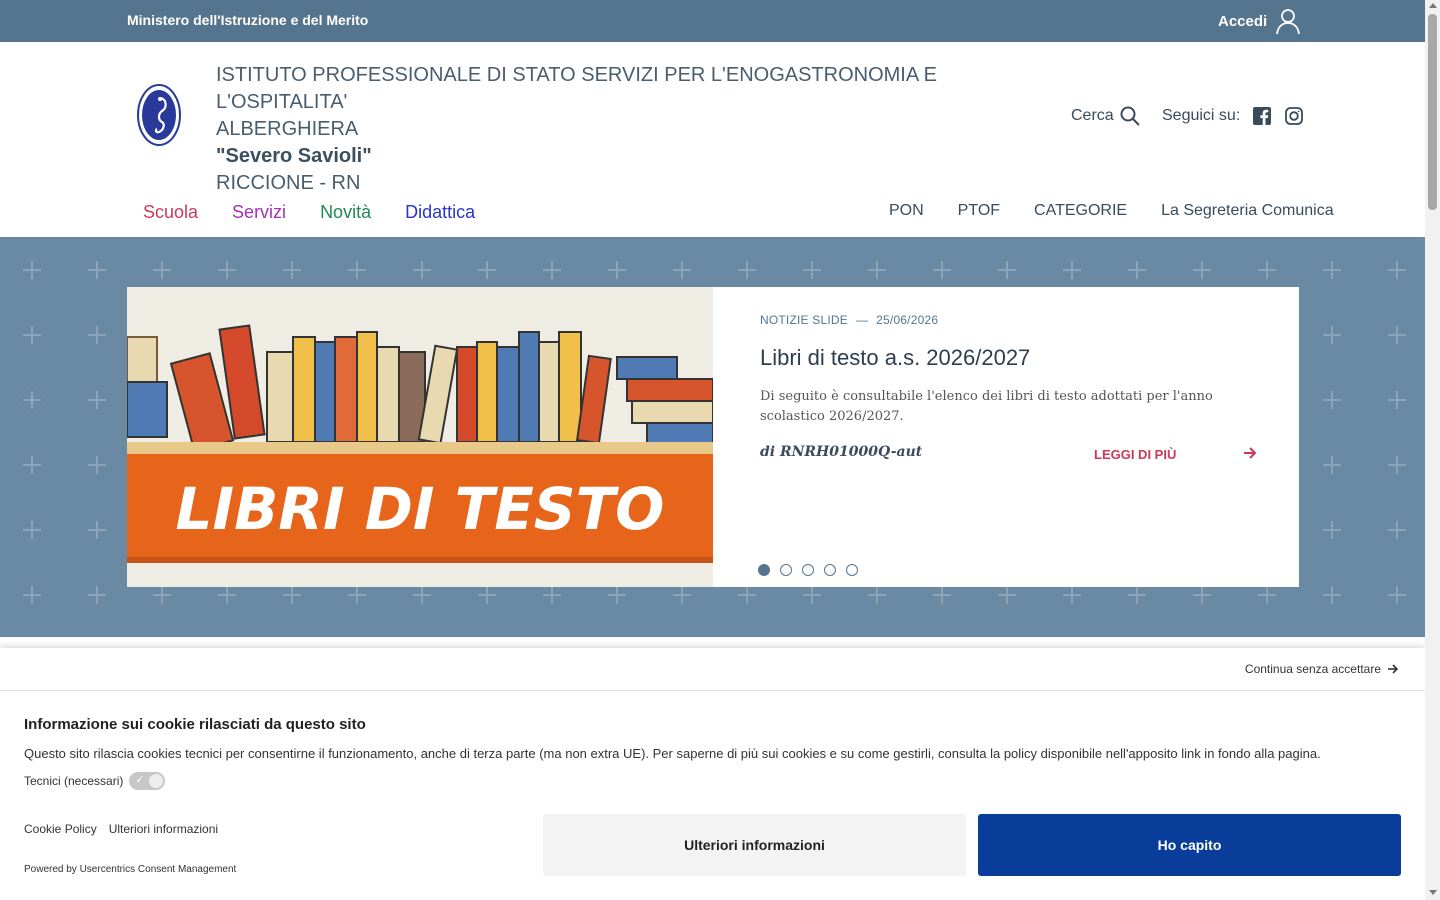 The height and width of the screenshot is (900, 1440). Describe the element at coordinates (1433, 5) in the screenshot. I see `scroll-up-icon` at that location.